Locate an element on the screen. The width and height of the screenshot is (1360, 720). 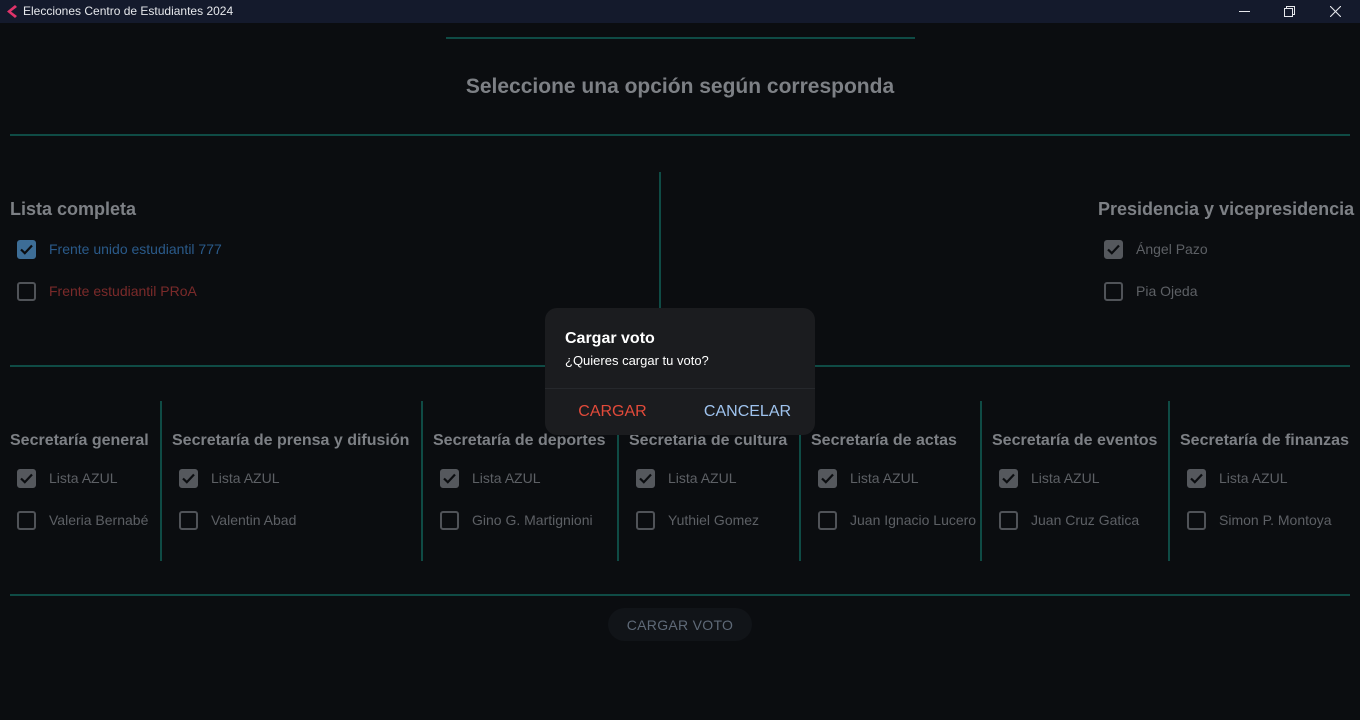
lista-option-2: Frente estudiantil PRoA is located at coordinates (107, 291).